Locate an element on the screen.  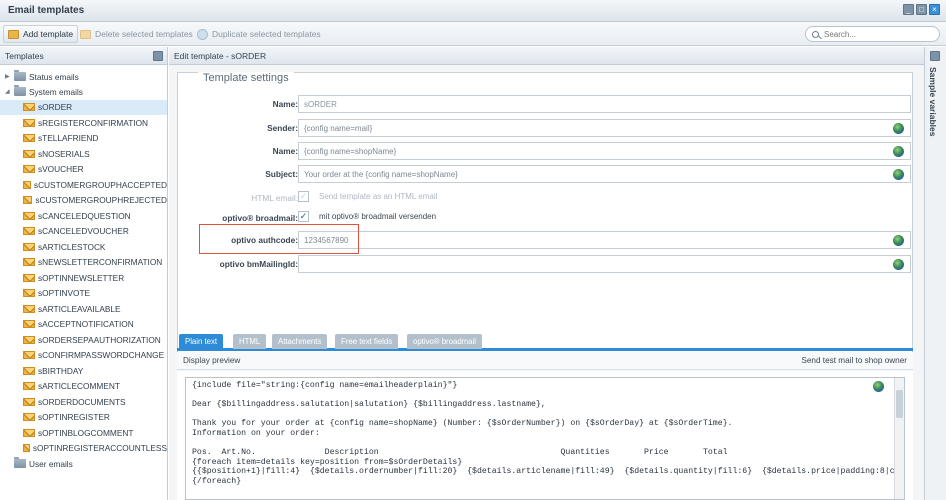
tab-optivo-broadmail: optivo® broadmail is located at coordinates (444, 341).